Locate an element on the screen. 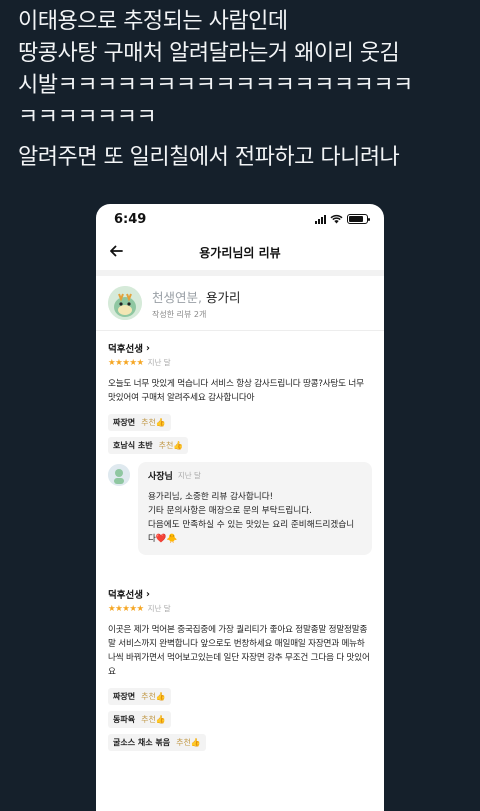  tweet-line: 땅콩사탕 구매처 알려달라는거 왜이리 웃김 is located at coordinates (209, 53).